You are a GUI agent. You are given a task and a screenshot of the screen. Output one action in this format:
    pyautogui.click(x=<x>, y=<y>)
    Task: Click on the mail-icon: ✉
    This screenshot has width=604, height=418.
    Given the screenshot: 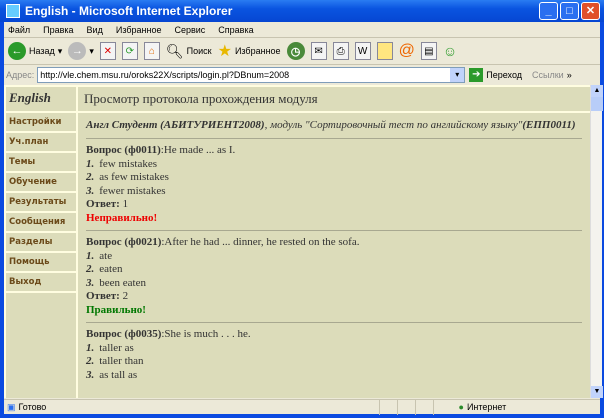 What is the action you would take?
    pyautogui.click(x=318, y=51)
    